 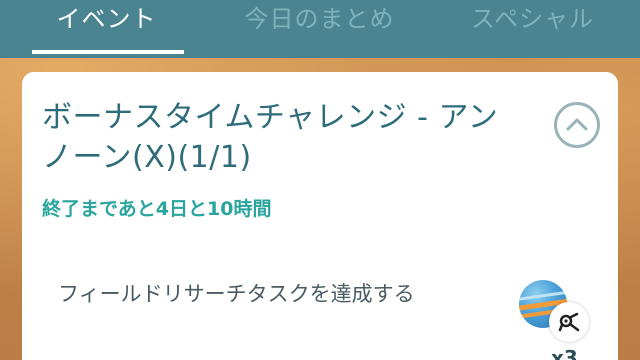 What do you see at coordinates (532, 29) in the screenshot?
I see `tab-special: スペシャル` at bounding box center [532, 29].